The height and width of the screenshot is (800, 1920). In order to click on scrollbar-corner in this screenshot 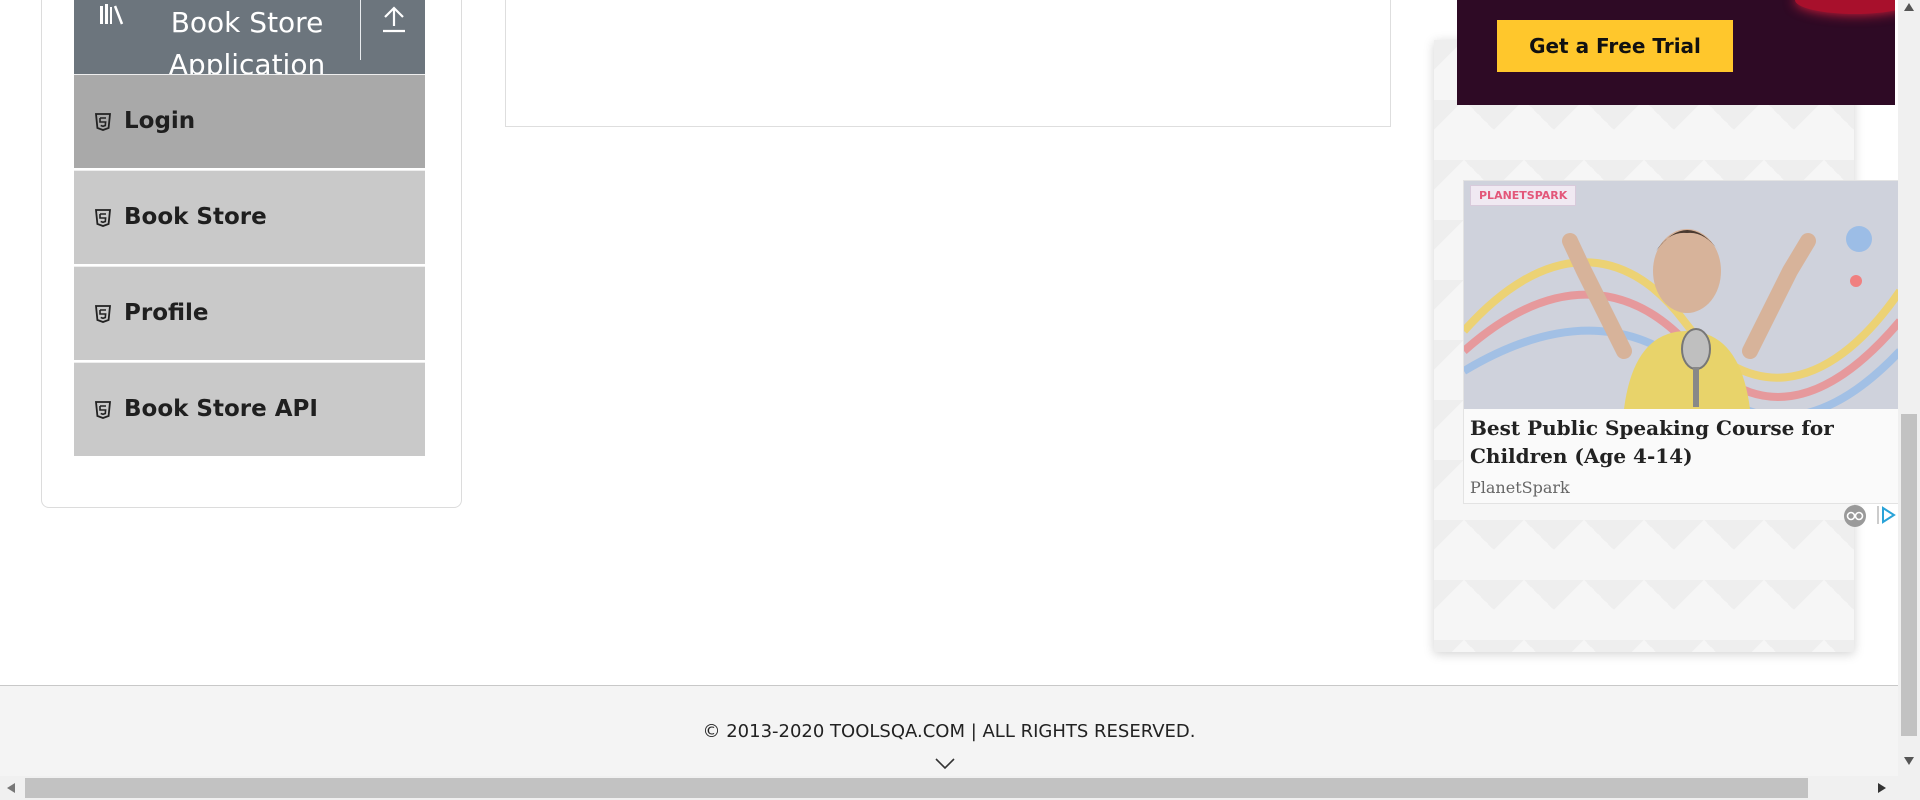, I will do `click(1909, 788)`.